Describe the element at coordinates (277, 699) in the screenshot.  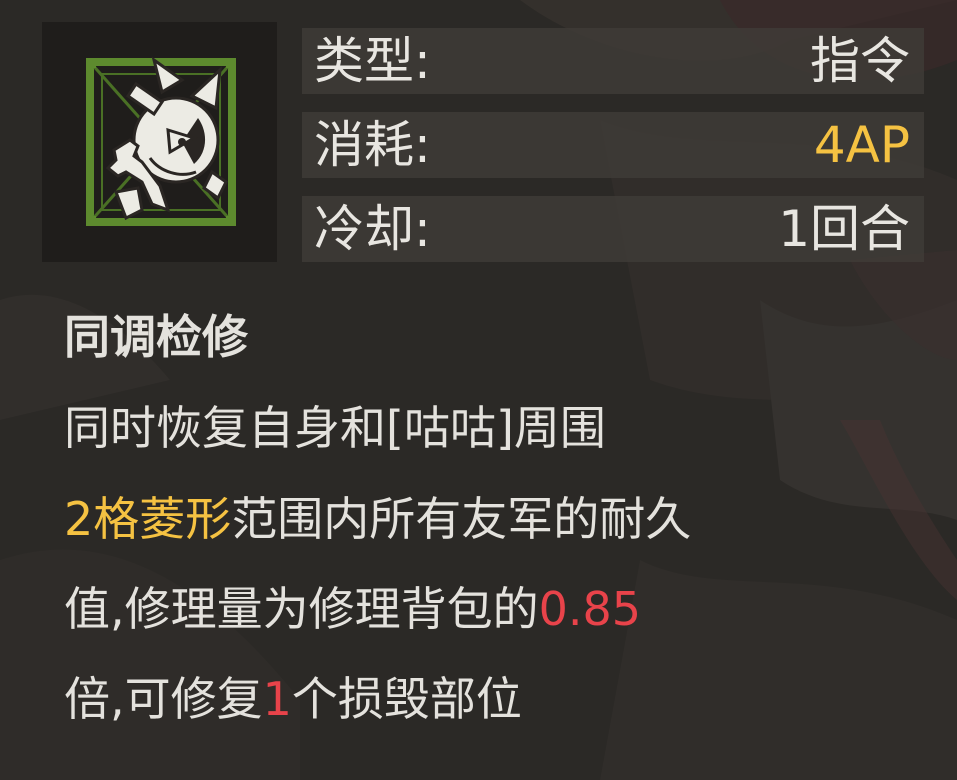
I see `repair-part-count: 1` at that location.